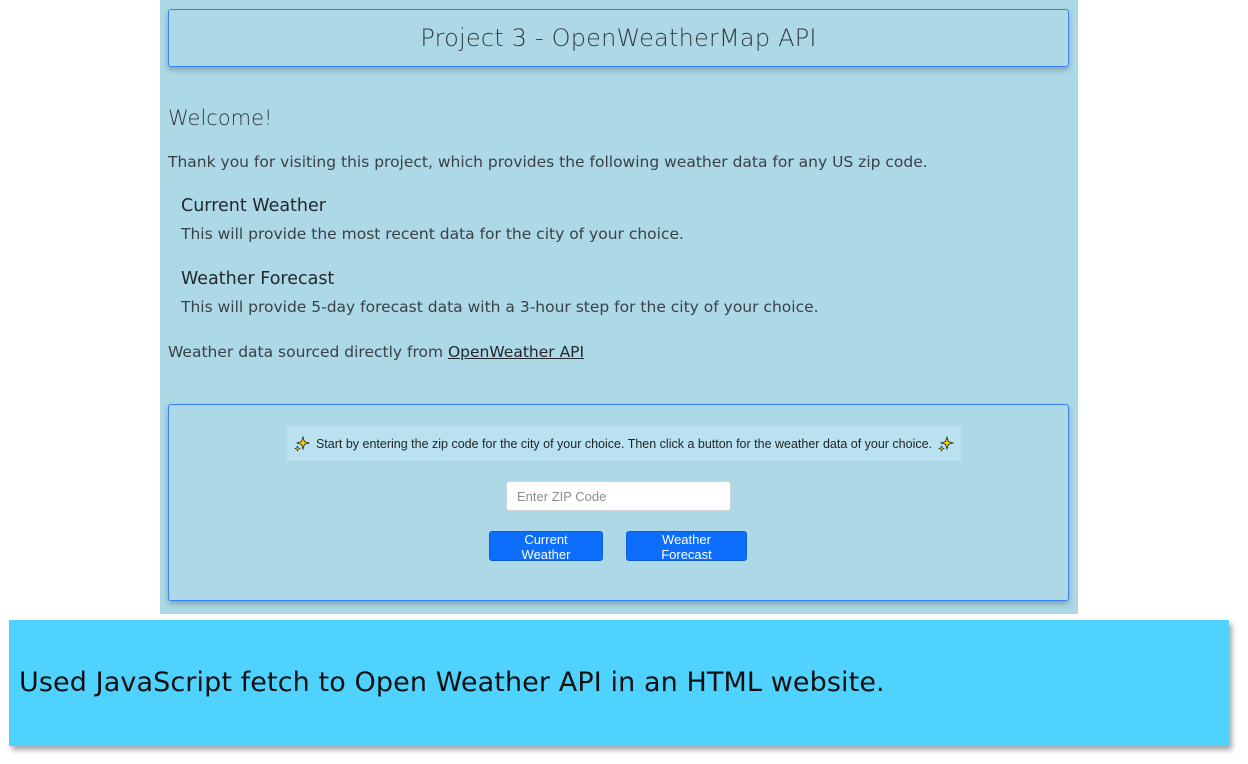 Image resolution: width=1248 pixels, height=764 pixels. What do you see at coordinates (516, 352) in the screenshot?
I see `openweather-api-link: OpenWeather API` at bounding box center [516, 352].